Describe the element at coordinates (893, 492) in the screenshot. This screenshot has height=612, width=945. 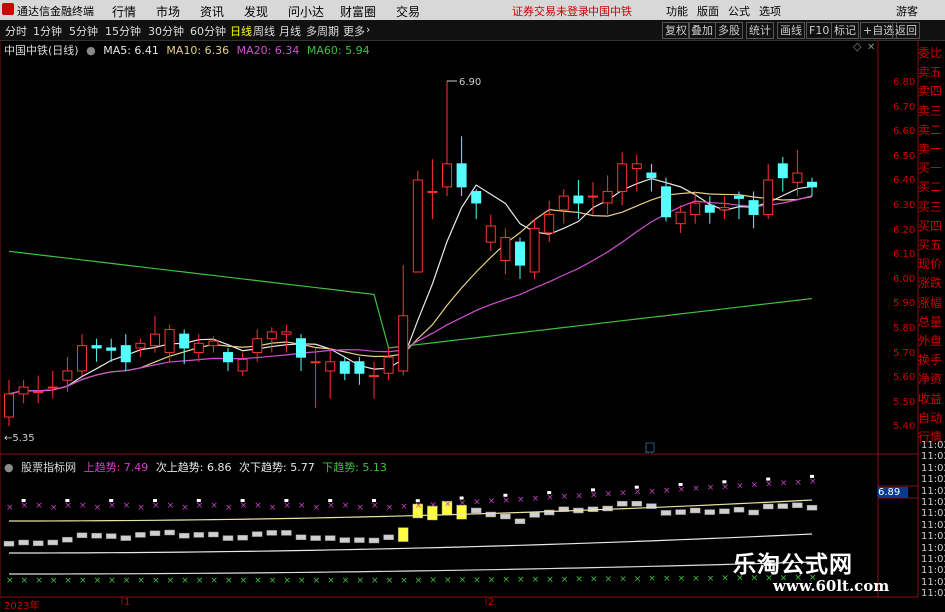
I see `indicator-cursor-value: 6.89` at that location.